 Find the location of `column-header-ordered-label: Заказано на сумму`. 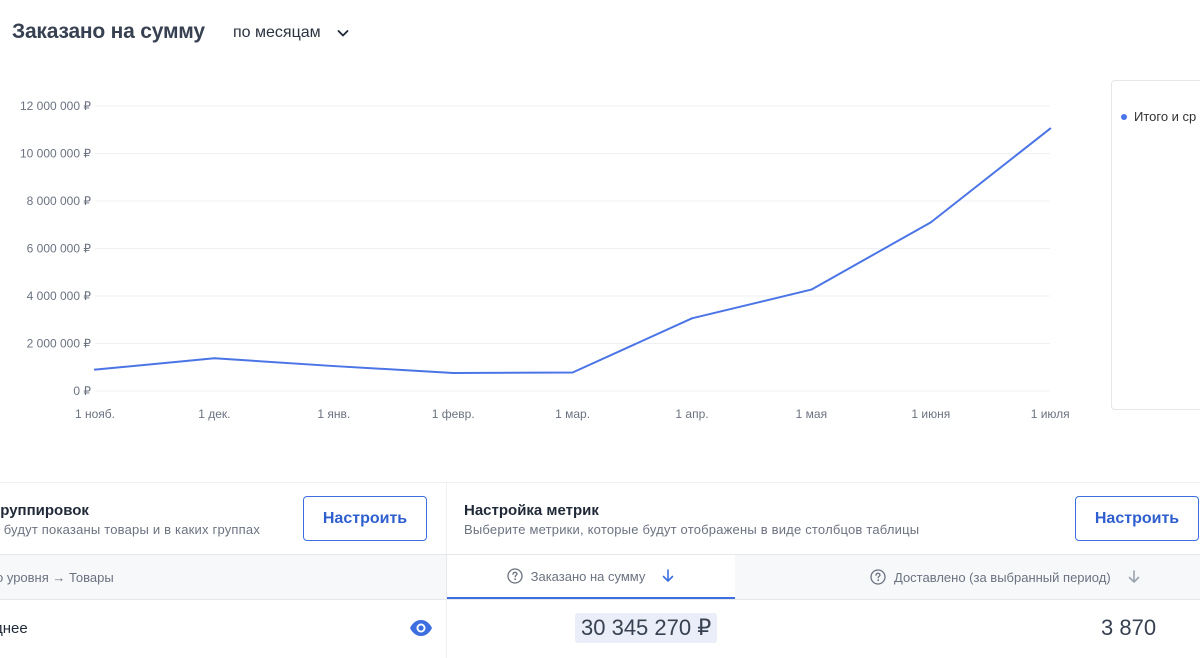

column-header-ordered-label: Заказано на сумму is located at coordinates (588, 576).